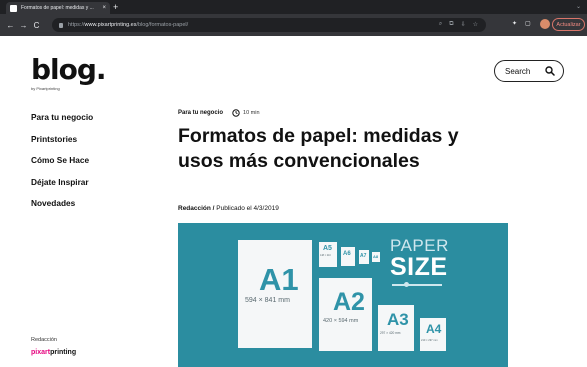 The image size is (587, 367). What do you see at coordinates (267, 300) in the screenshot?
I see `sheet-dimensions: 594 × 841 mm` at bounding box center [267, 300].